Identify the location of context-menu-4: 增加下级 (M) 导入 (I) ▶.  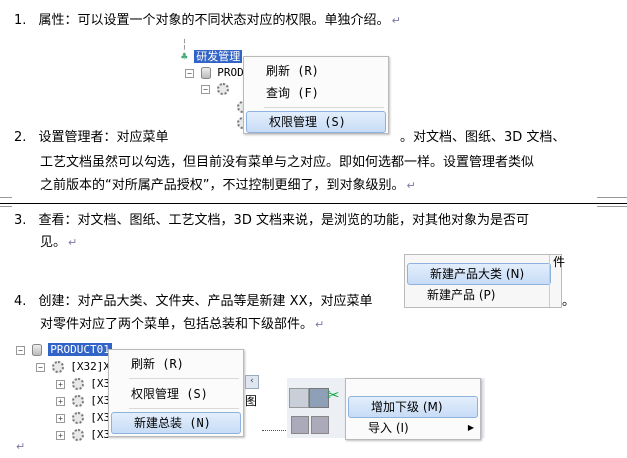
(413, 409).